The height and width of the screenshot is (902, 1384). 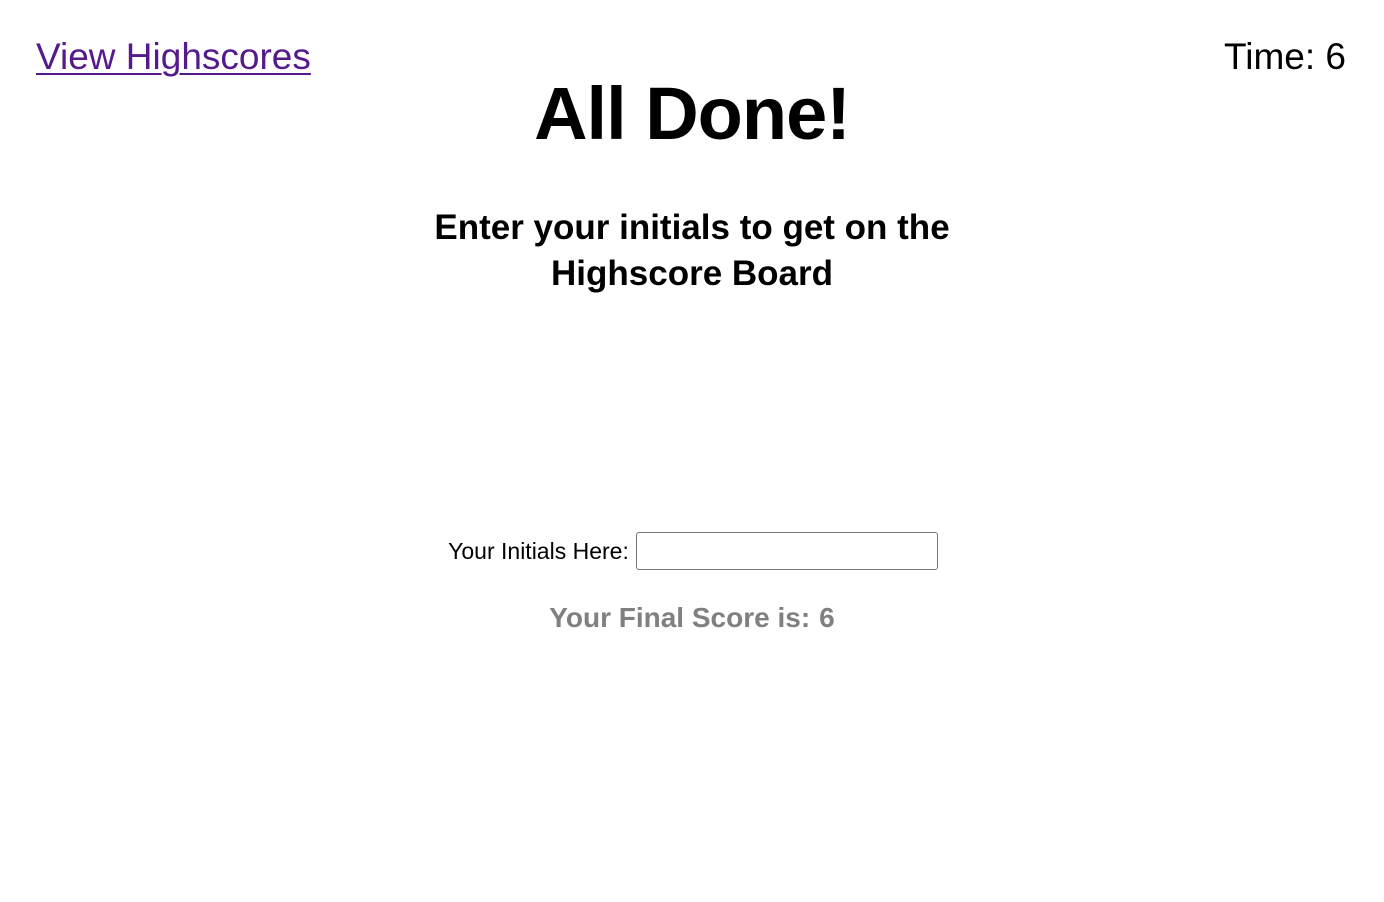 What do you see at coordinates (1335, 56) in the screenshot?
I see `timer-value: 6` at bounding box center [1335, 56].